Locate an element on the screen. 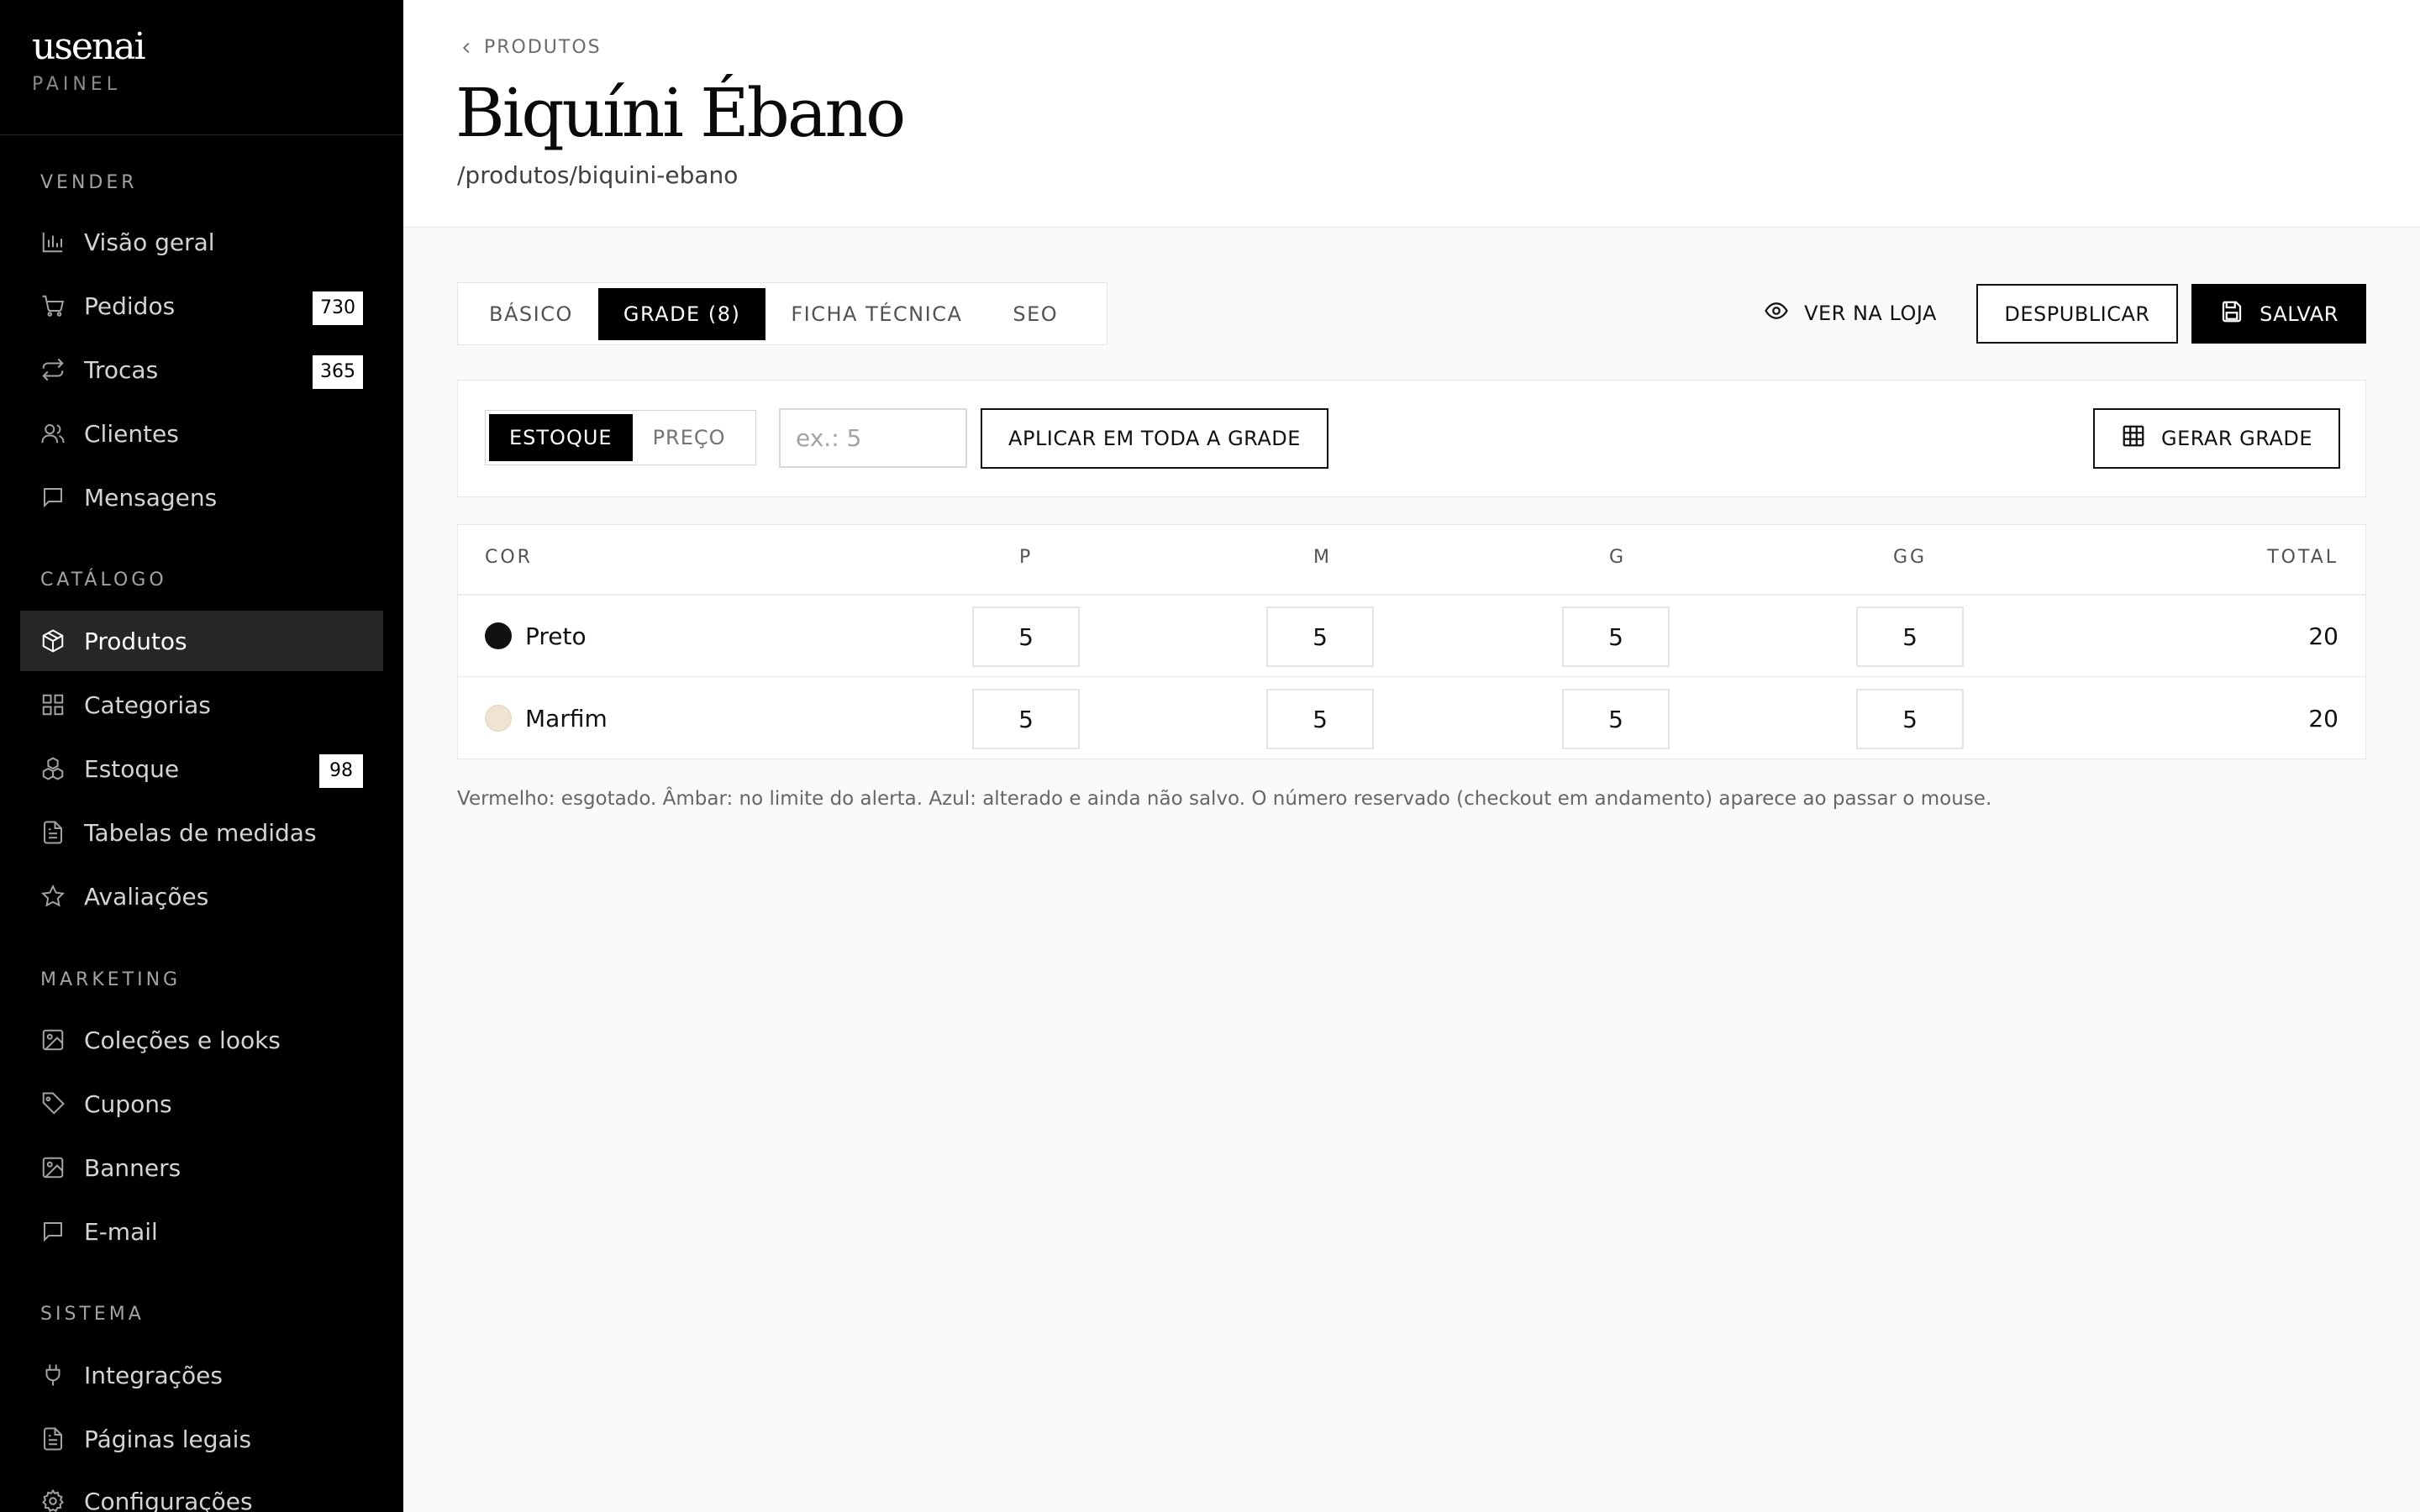 The width and height of the screenshot is (2420, 1512). column-header-size: P is located at coordinates (1026, 557).